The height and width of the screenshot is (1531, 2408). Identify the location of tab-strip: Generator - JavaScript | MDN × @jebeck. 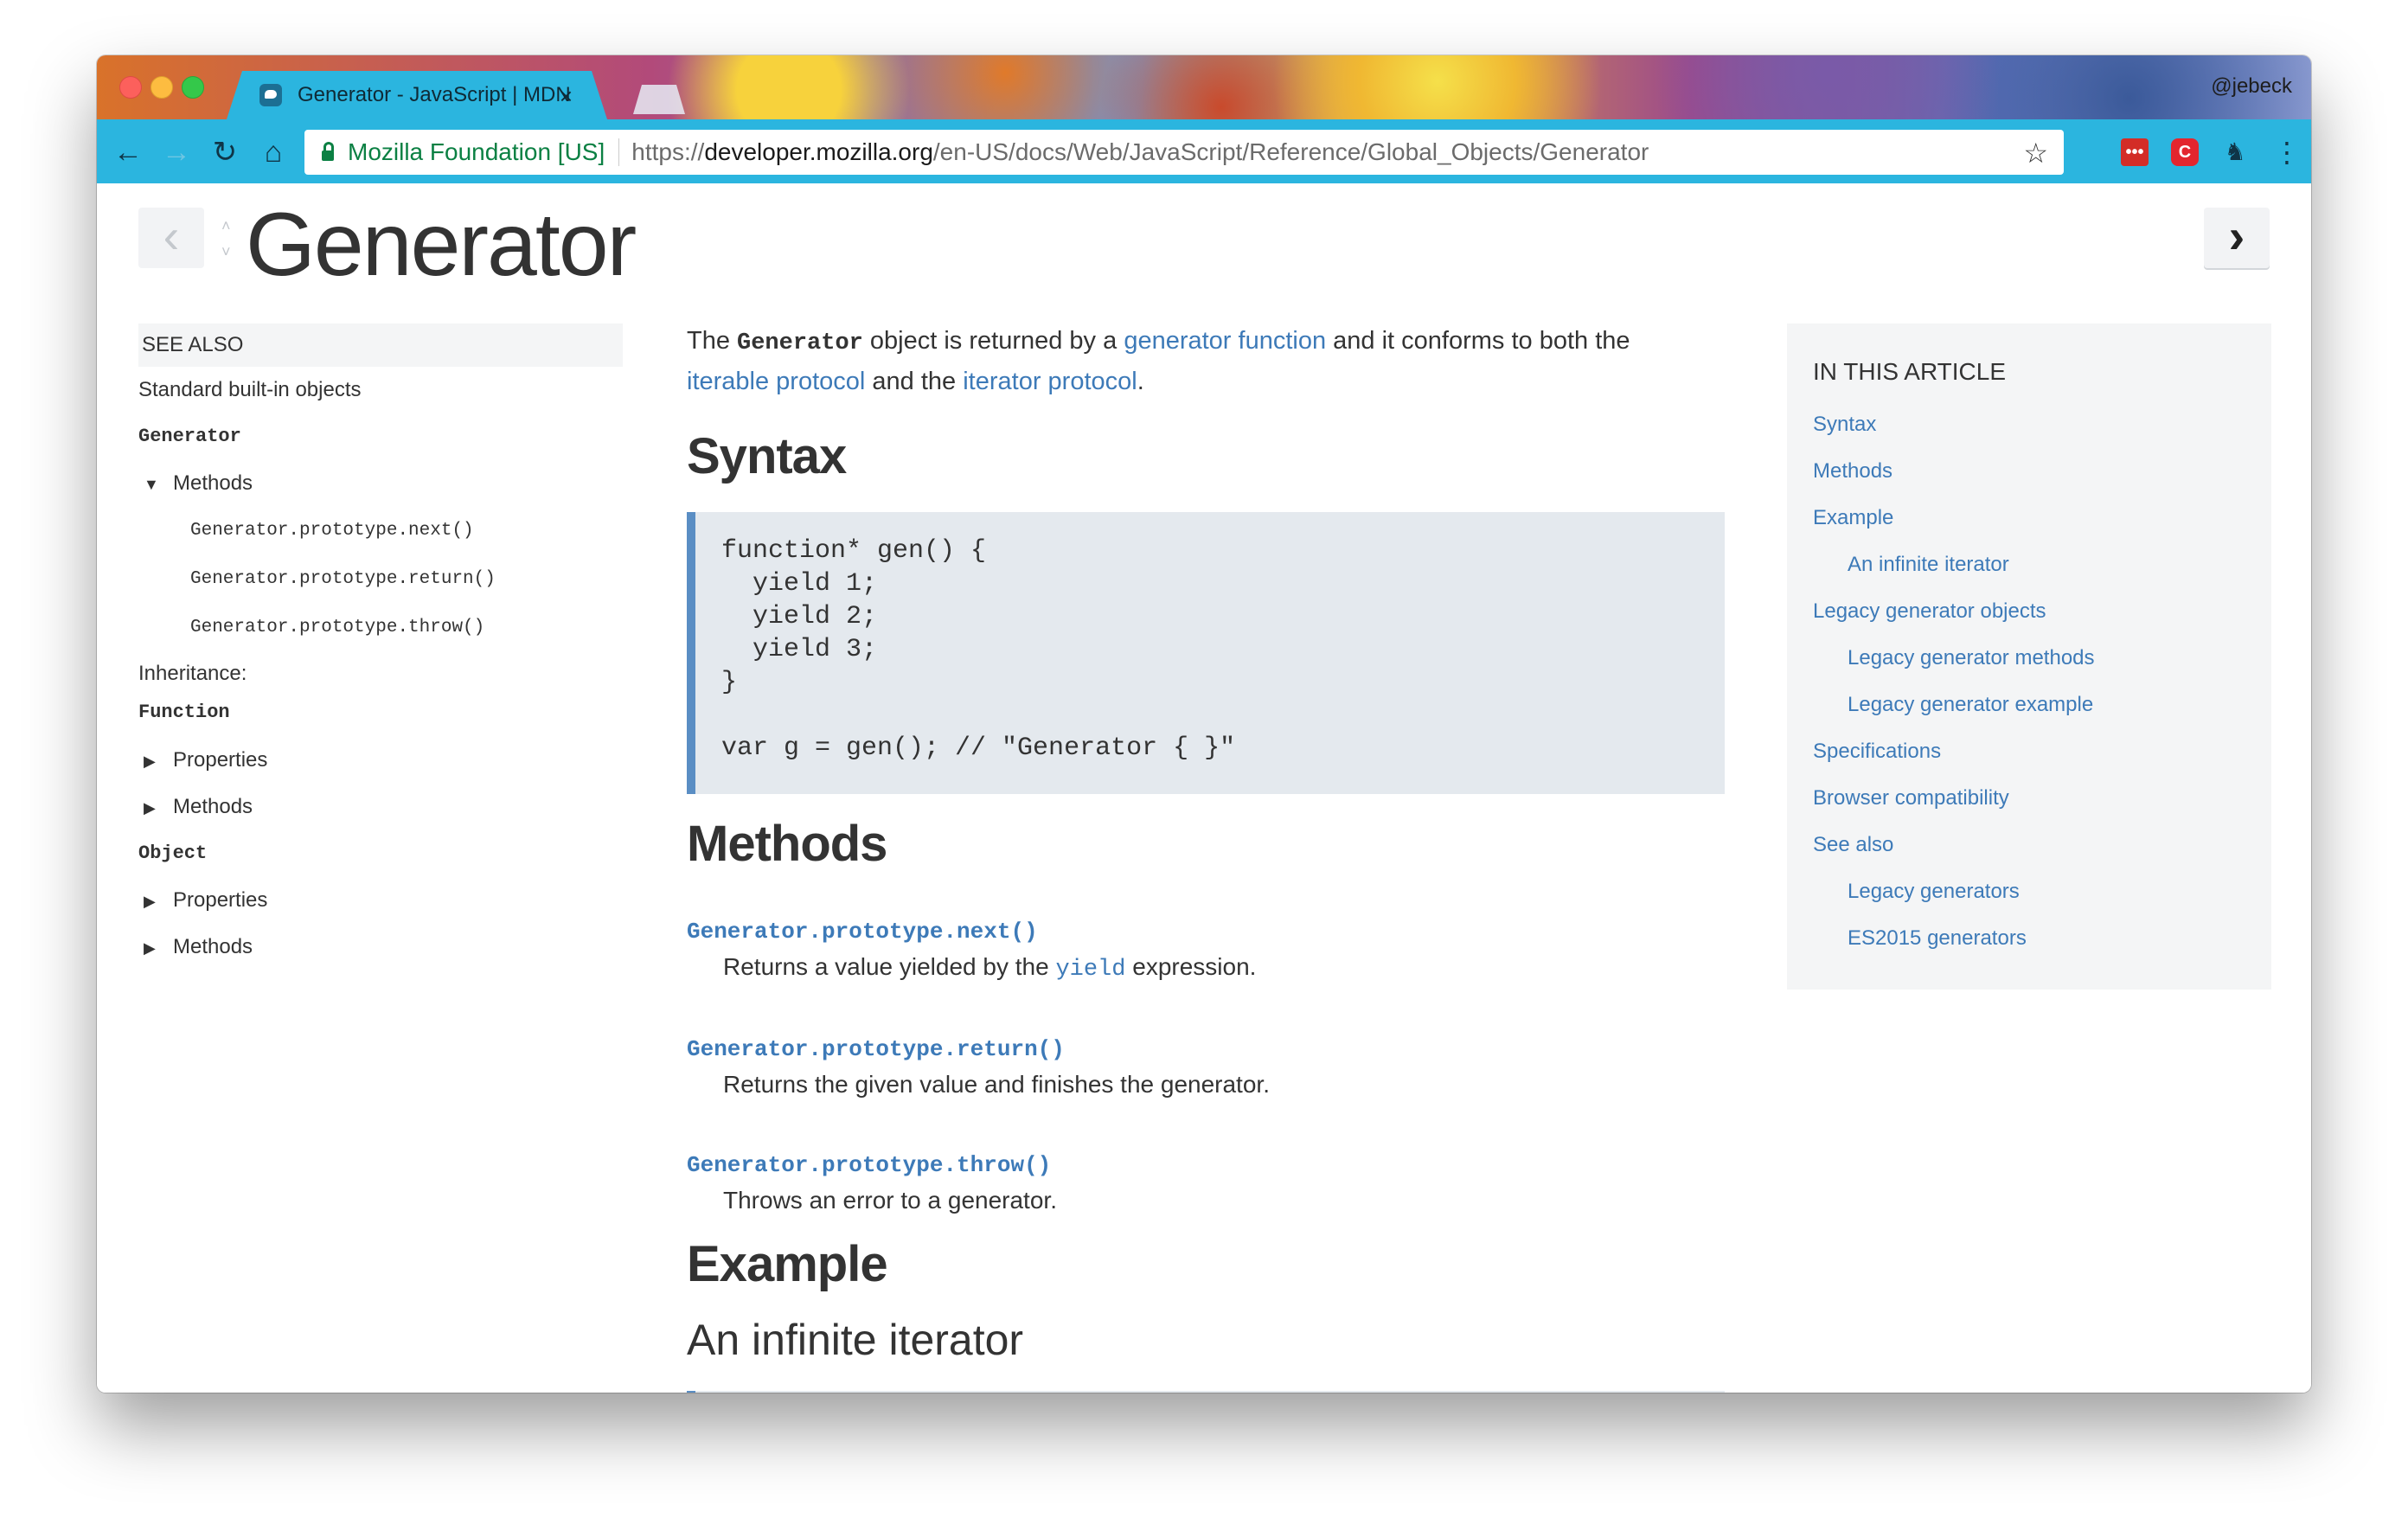
(1204, 87).